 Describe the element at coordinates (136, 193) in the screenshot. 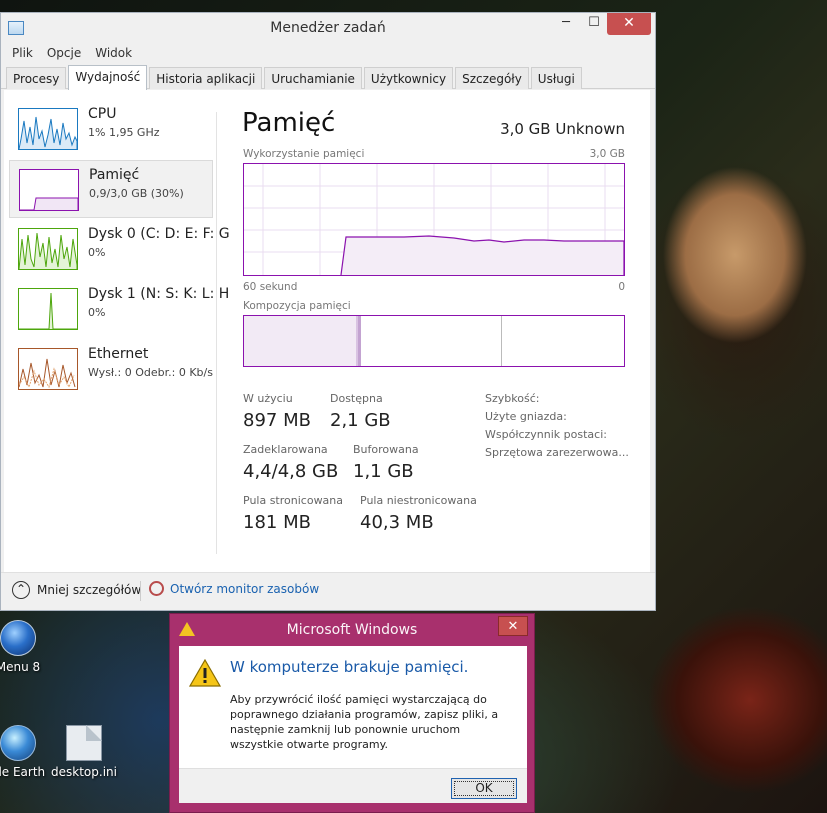

I see `perf-sub: 0,9/3,0 GB (30%)` at that location.